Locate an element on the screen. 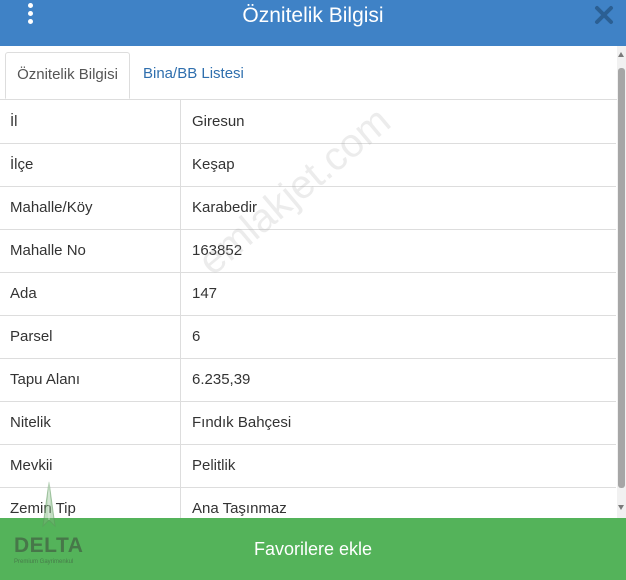 This screenshot has width=626, height=580. scrollbar-thumb is located at coordinates (621, 278).